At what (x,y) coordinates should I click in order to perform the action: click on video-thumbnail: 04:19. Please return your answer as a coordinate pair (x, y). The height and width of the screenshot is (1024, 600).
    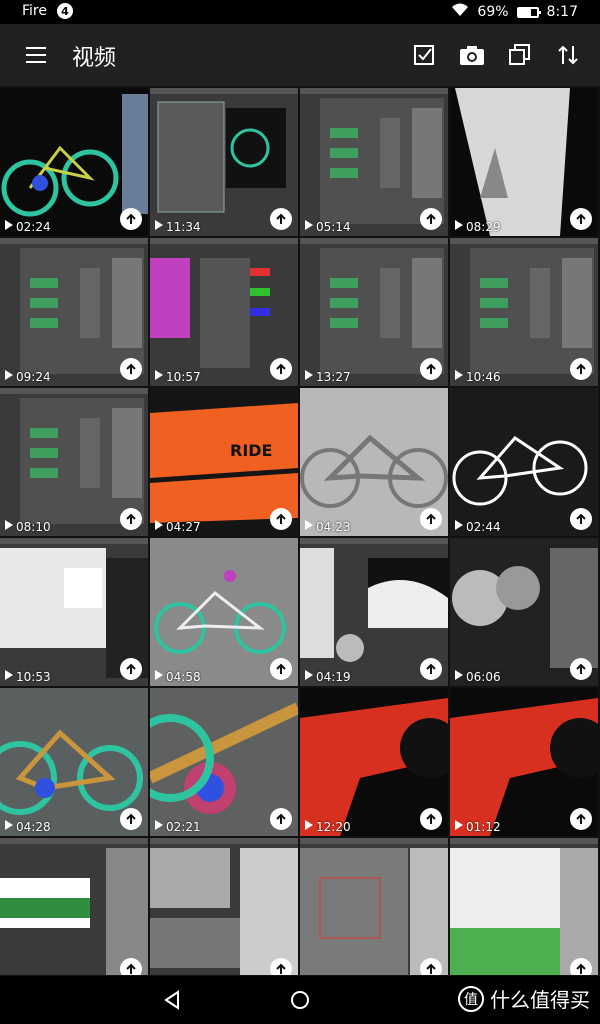
    Looking at the image, I should click on (374, 612).